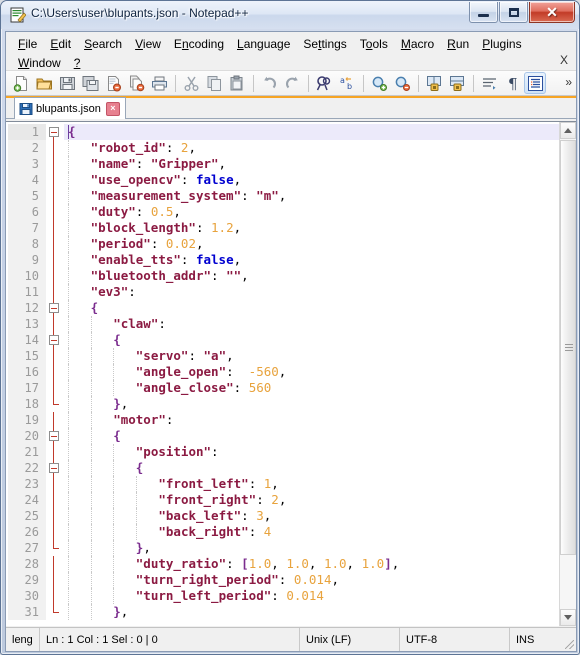  What do you see at coordinates (21, 83) in the screenshot?
I see `new-file-button` at bounding box center [21, 83].